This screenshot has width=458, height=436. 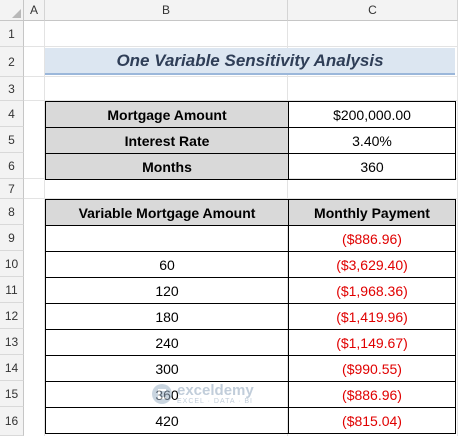 I want to click on table-row: Mortgage Amount $200,000.00, so click(x=250, y=114).